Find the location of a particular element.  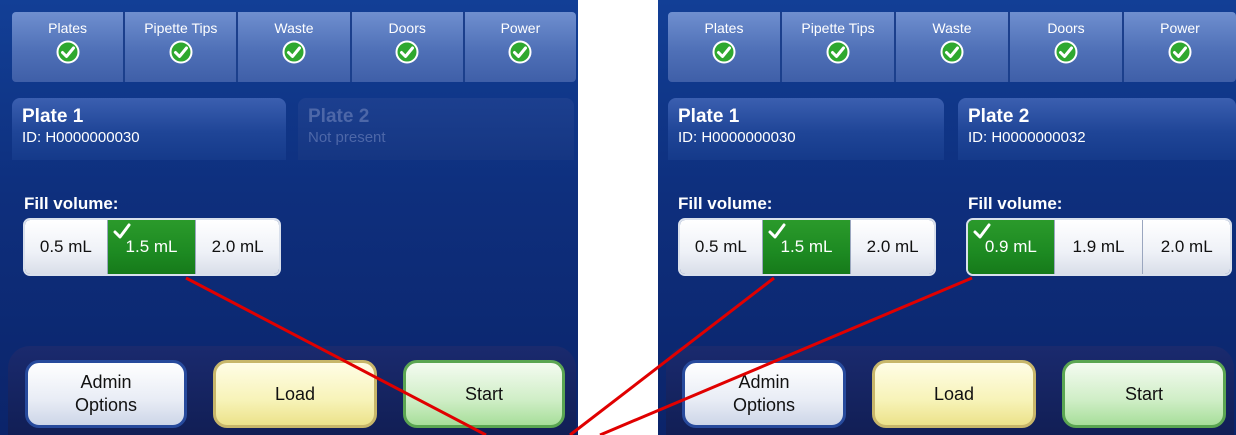

fill-volume-selector-plate-2: 0.9 mL 1.9 mL 2.0 mL is located at coordinates (1099, 247).